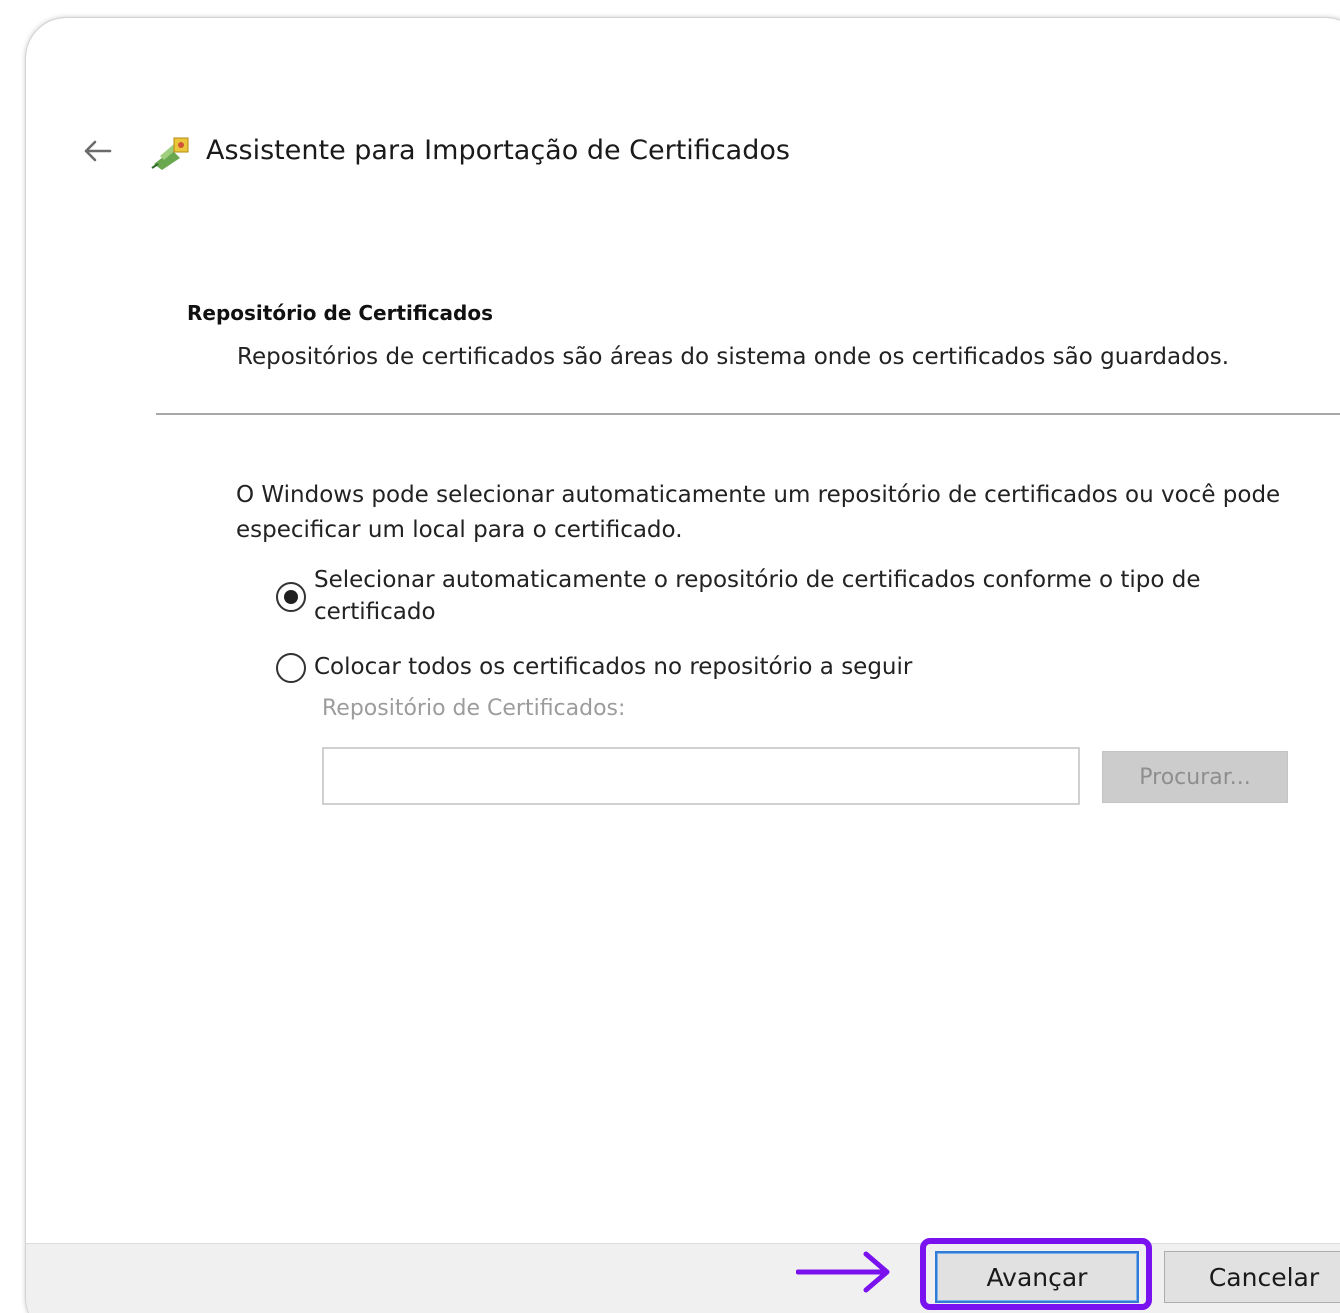  I want to click on radio-button-unchecked, so click(291, 668).